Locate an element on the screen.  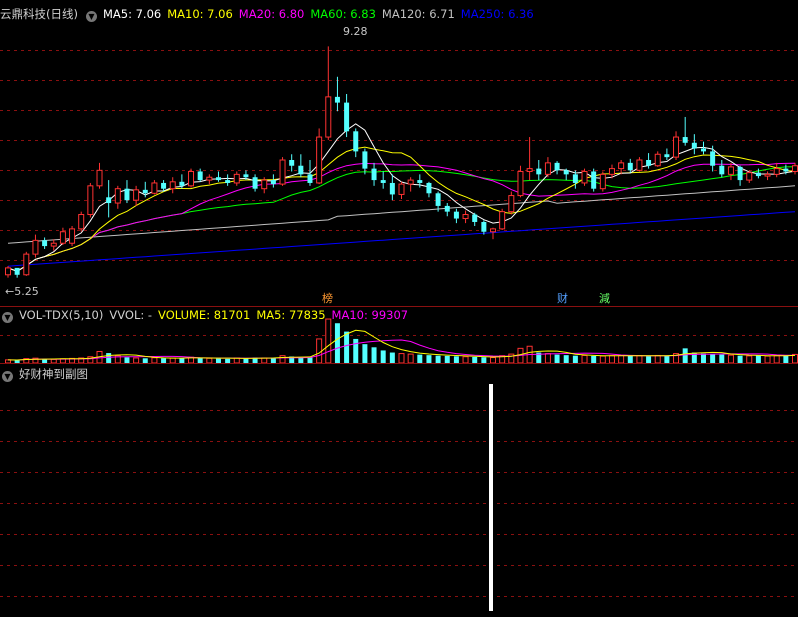
event-marker-jian: 減 is located at coordinates (604, 298).